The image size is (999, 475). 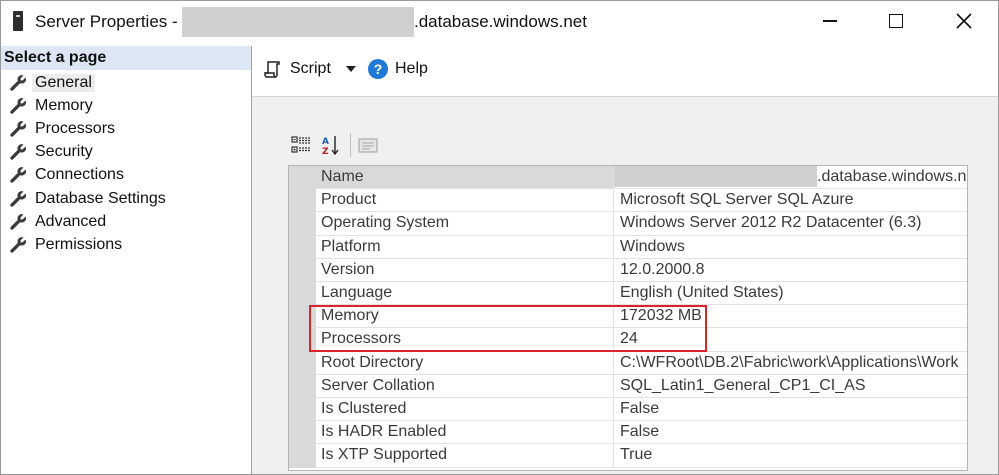 I want to click on svg-text: Z, so click(x=325, y=151).